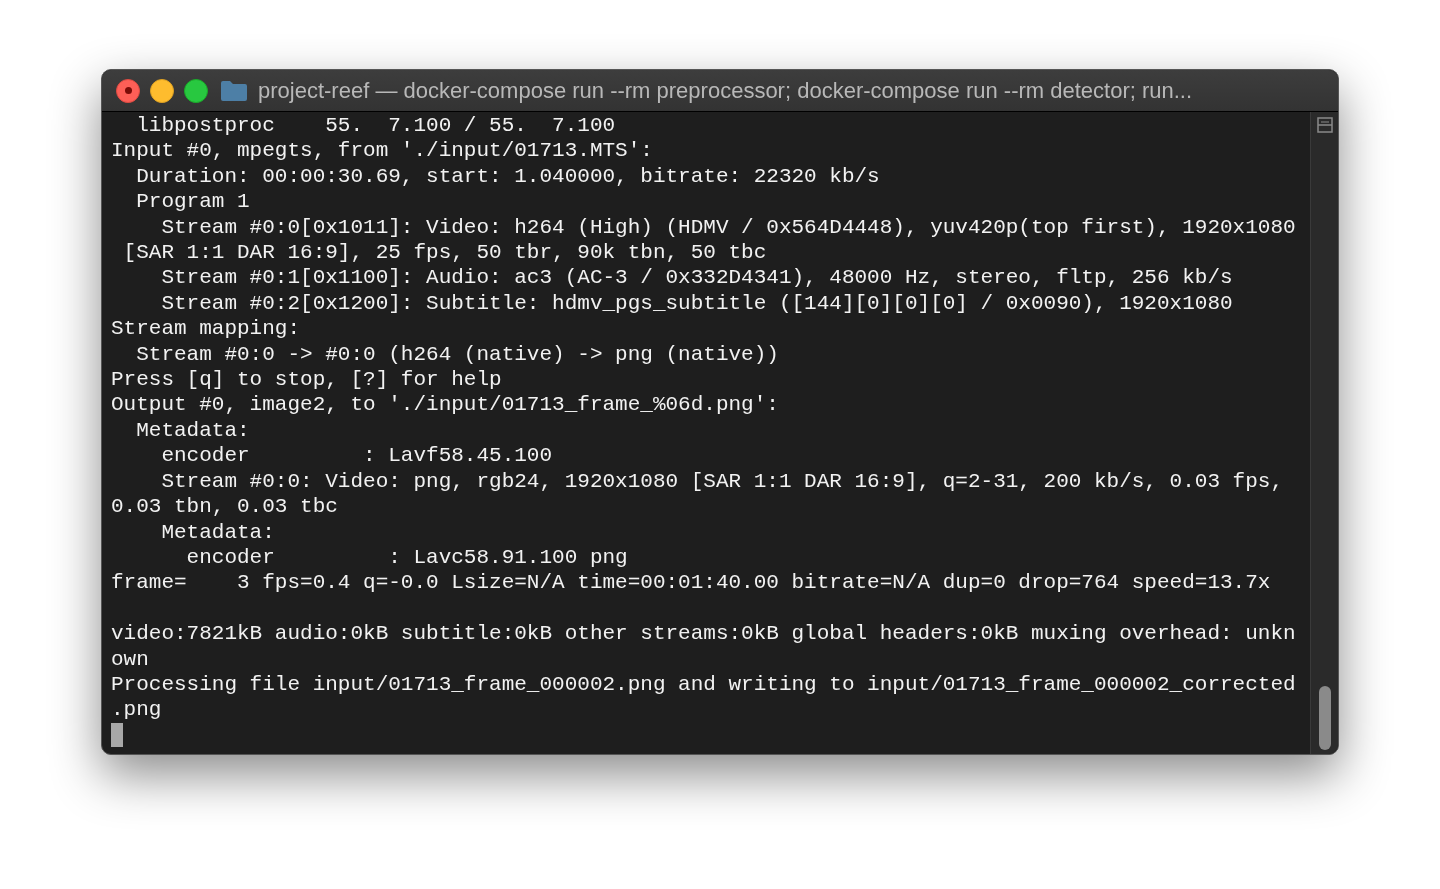  I want to click on output-line: Stream #0:0 -> #0:0 (h264 (native) -> png (native)), so click(457, 354).